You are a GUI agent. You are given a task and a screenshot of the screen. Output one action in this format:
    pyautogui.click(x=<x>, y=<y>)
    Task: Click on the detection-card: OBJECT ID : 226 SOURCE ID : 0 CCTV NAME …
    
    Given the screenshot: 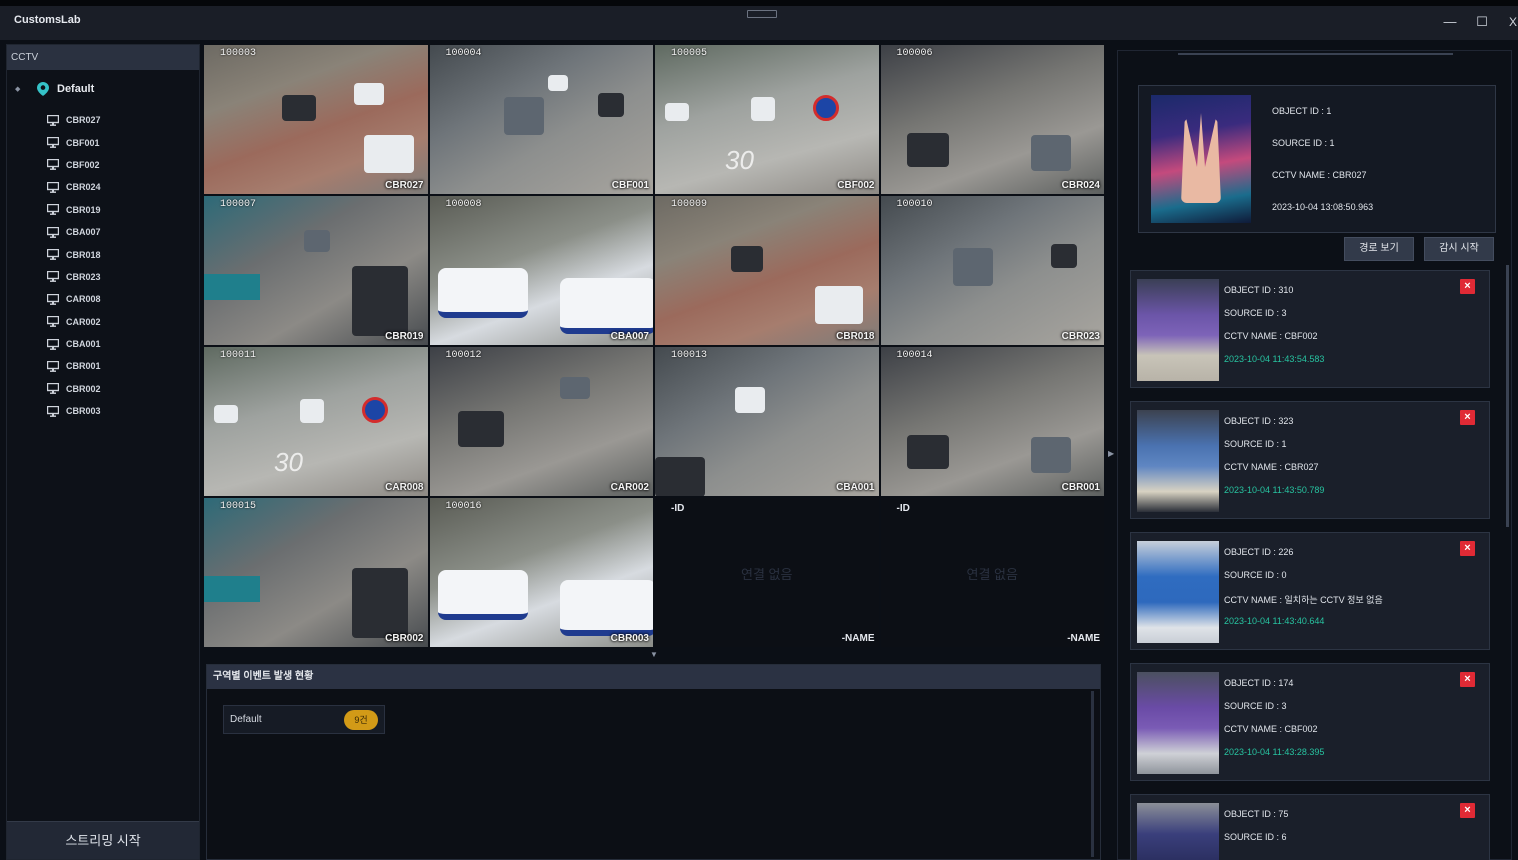 What is the action you would take?
    pyautogui.click(x=1310, y=591)
    